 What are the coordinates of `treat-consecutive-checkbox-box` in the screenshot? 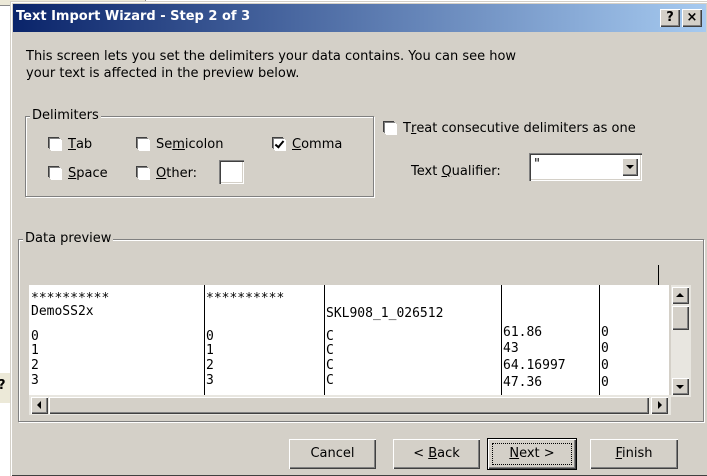 It's located at (390, 128).